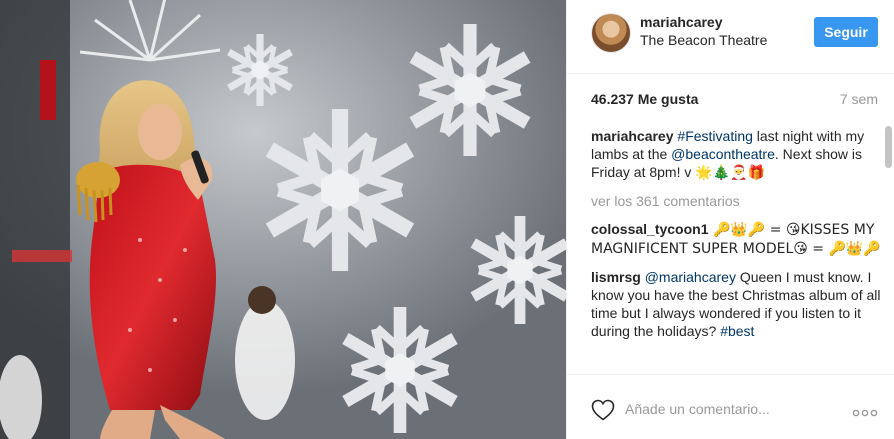 The width and height of the screenshot is (894, 439). I want to click on caption-username: mariahcarey, so click(632, 136).